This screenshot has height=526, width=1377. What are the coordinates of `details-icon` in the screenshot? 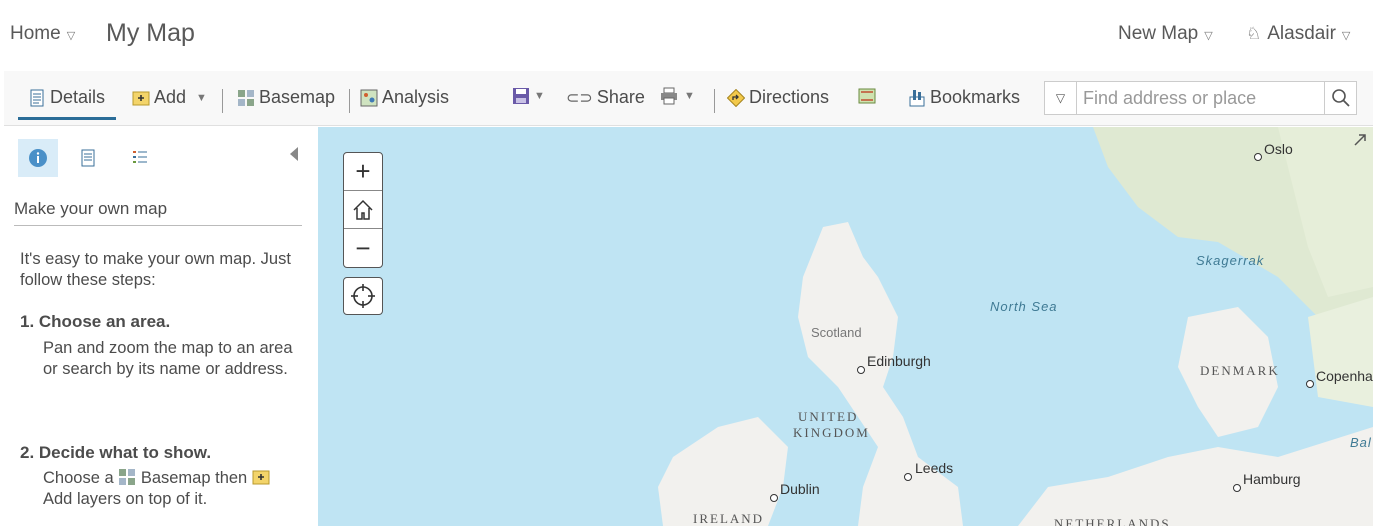 It's located at (37, 97).